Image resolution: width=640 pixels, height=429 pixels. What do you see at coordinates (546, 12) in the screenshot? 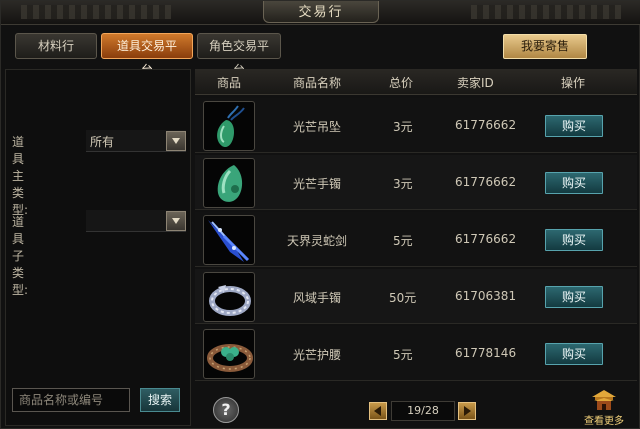
I see `title-ornament-right` at bounding box center [546, 12].